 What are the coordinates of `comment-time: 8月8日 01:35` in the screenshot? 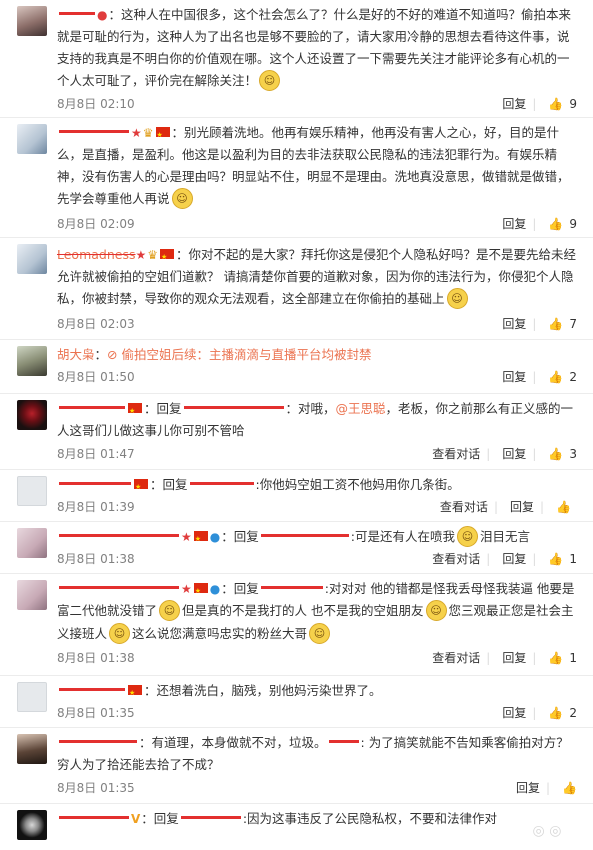 It's located at (96, 788).